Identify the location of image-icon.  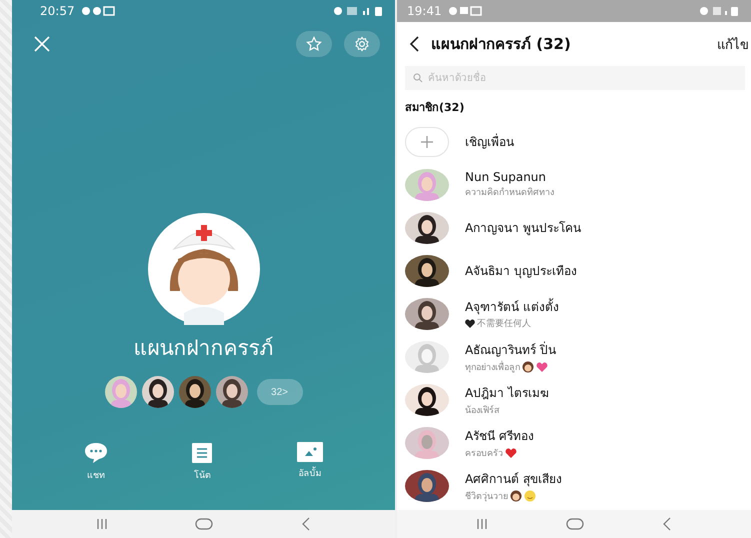
(310, 452).